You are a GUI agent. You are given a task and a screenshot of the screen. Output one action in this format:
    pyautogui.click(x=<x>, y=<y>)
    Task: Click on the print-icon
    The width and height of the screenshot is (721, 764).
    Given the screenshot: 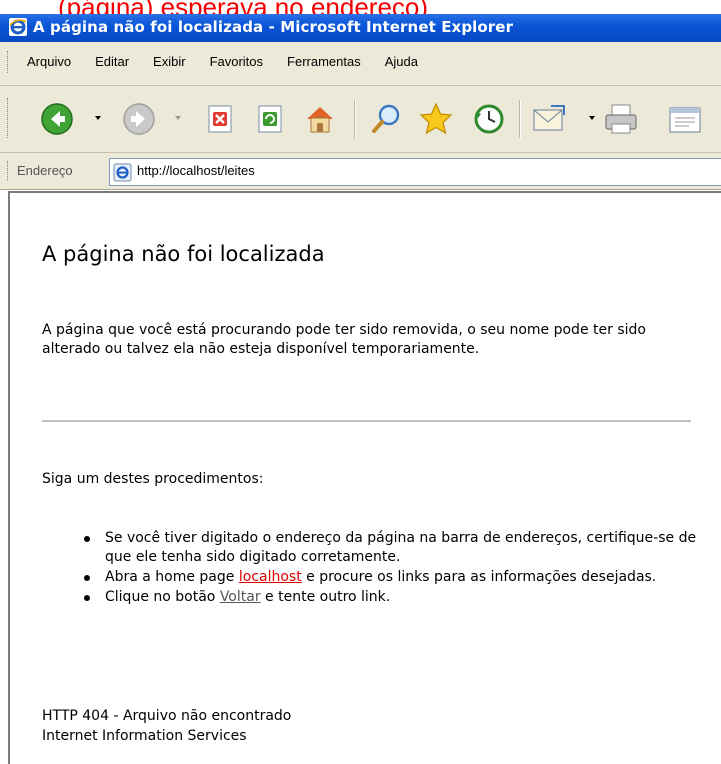 What is the action you would take?
    pyautogui.click(x=621, y=119)
    